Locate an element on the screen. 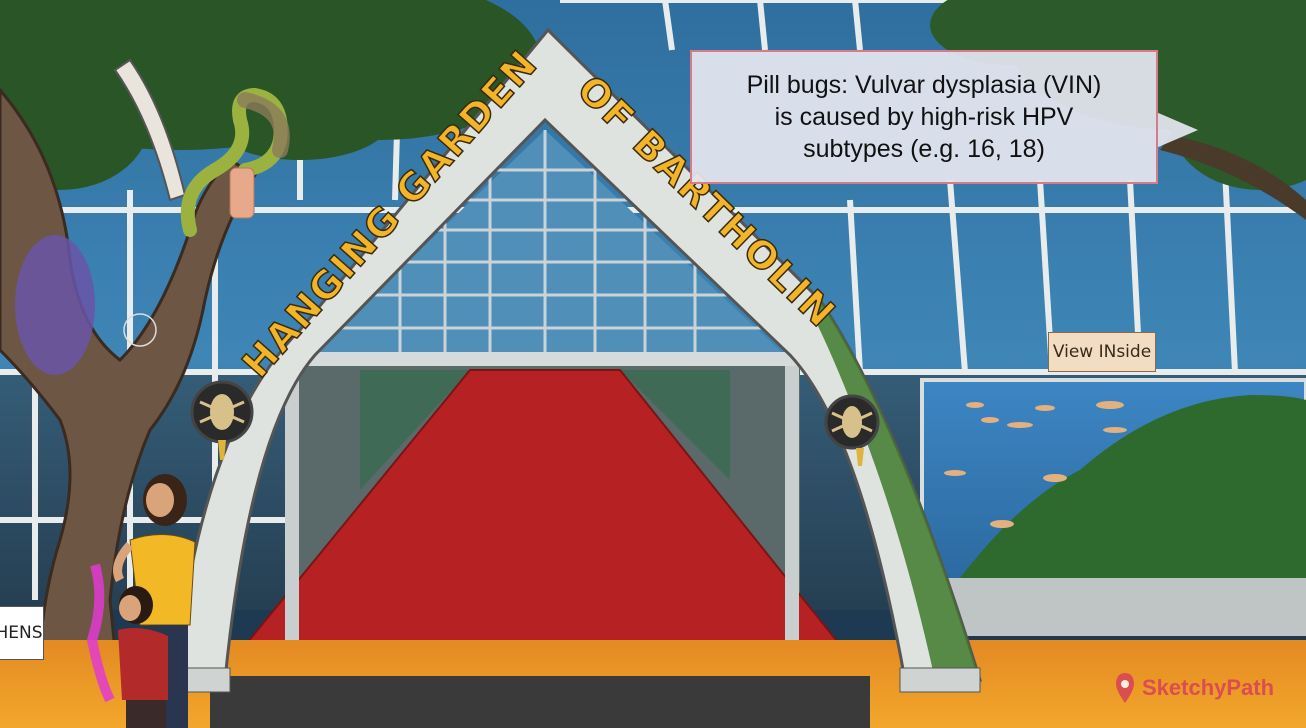  aquarium-base is located at coordinates (1114, 607).